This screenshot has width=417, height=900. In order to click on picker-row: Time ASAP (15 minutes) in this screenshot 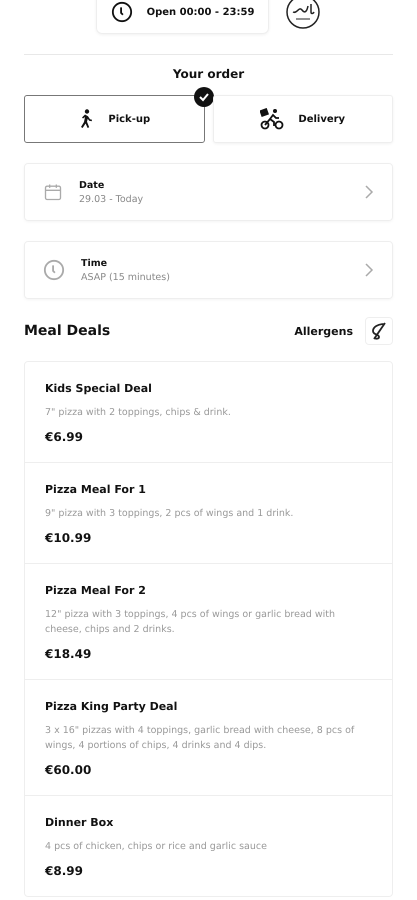, I will do `click(208, 270)`.